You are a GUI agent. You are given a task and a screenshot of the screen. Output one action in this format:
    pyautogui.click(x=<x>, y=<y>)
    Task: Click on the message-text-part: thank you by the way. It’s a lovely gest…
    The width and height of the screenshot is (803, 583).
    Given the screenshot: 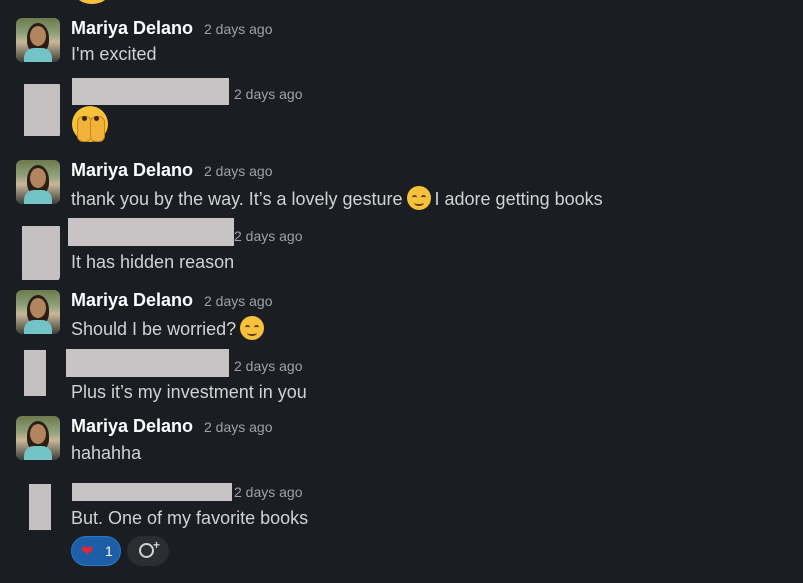 What is the action you would take?
    pyautogui.click(x=237, y=199)
    